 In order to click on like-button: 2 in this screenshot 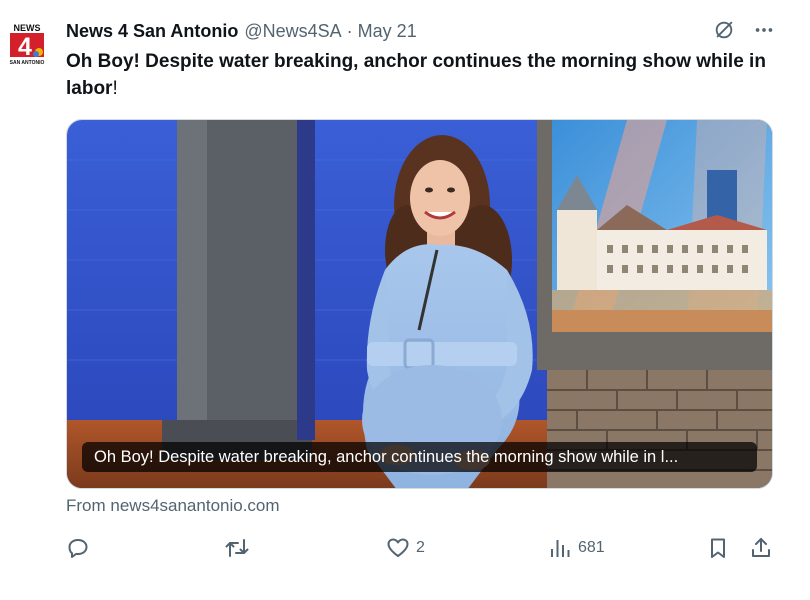, I will do `click(405, 548)`.